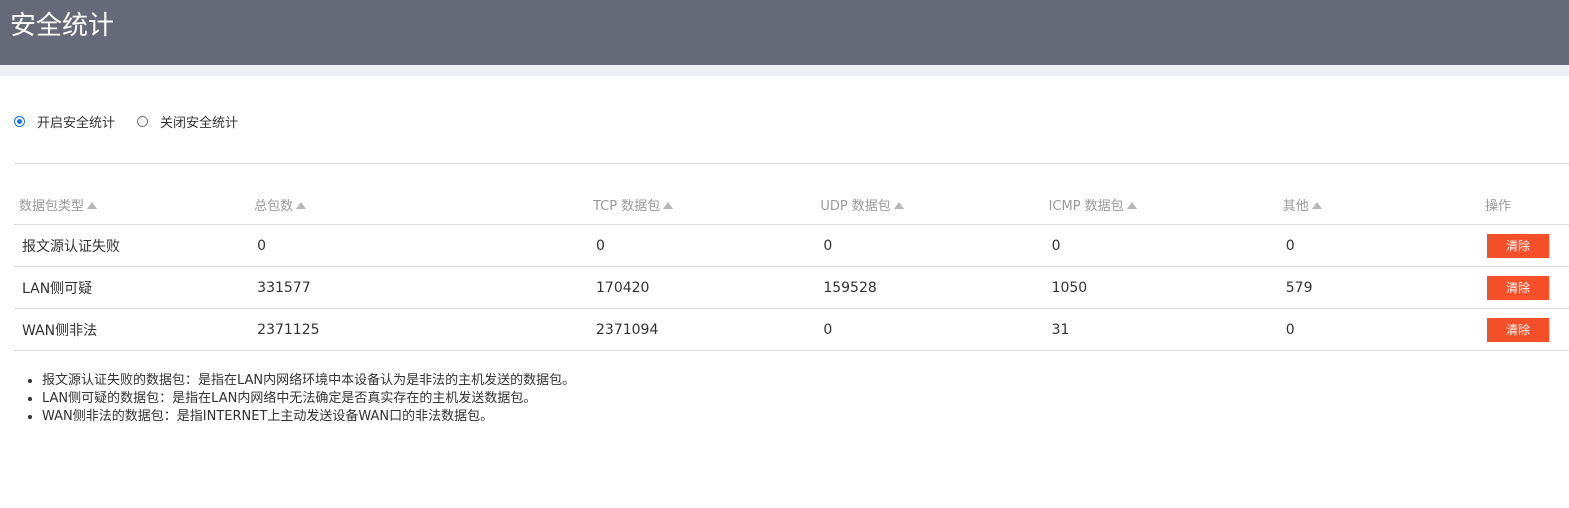 This screenshot has width=1569, height=508. I want to click on note-item: WAN侧非法的数据包：是指INTERNET上主动发送设备WAN口的非法数据包。, so click(308, 417).